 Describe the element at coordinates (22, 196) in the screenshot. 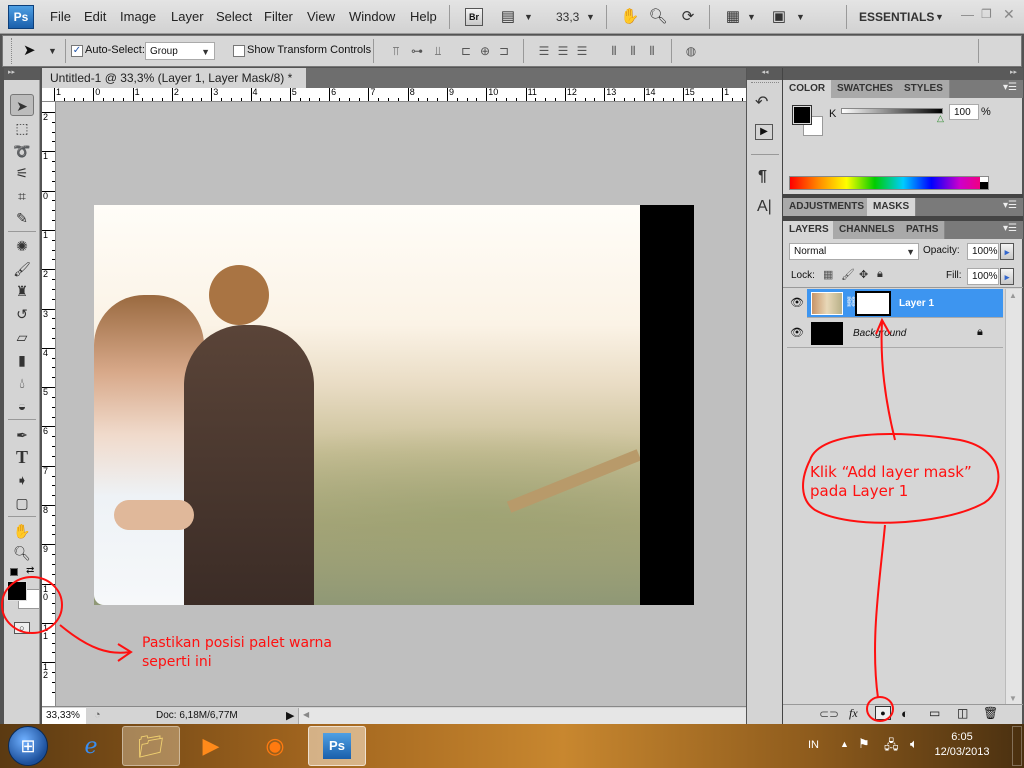

I see `crop-tool: ⌗` at that location.